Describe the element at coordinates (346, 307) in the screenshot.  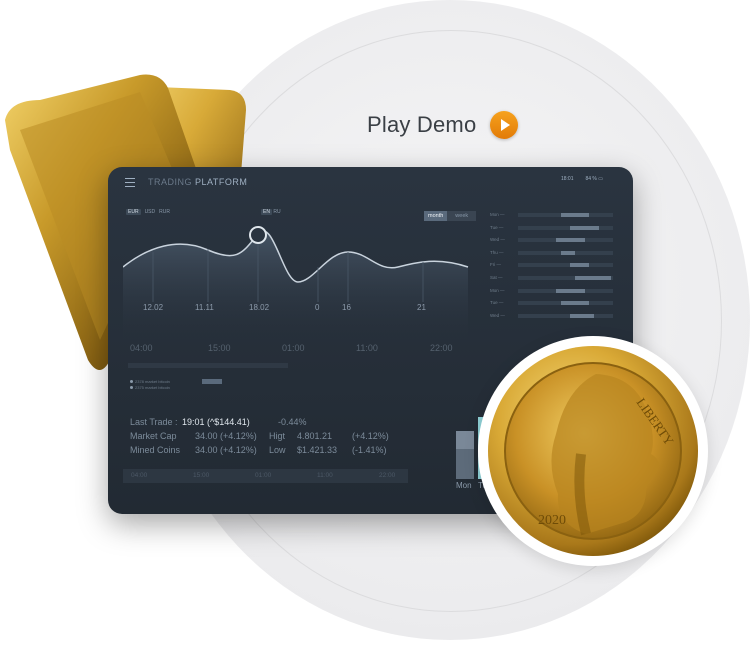
I see `point-label: 16` at that location.